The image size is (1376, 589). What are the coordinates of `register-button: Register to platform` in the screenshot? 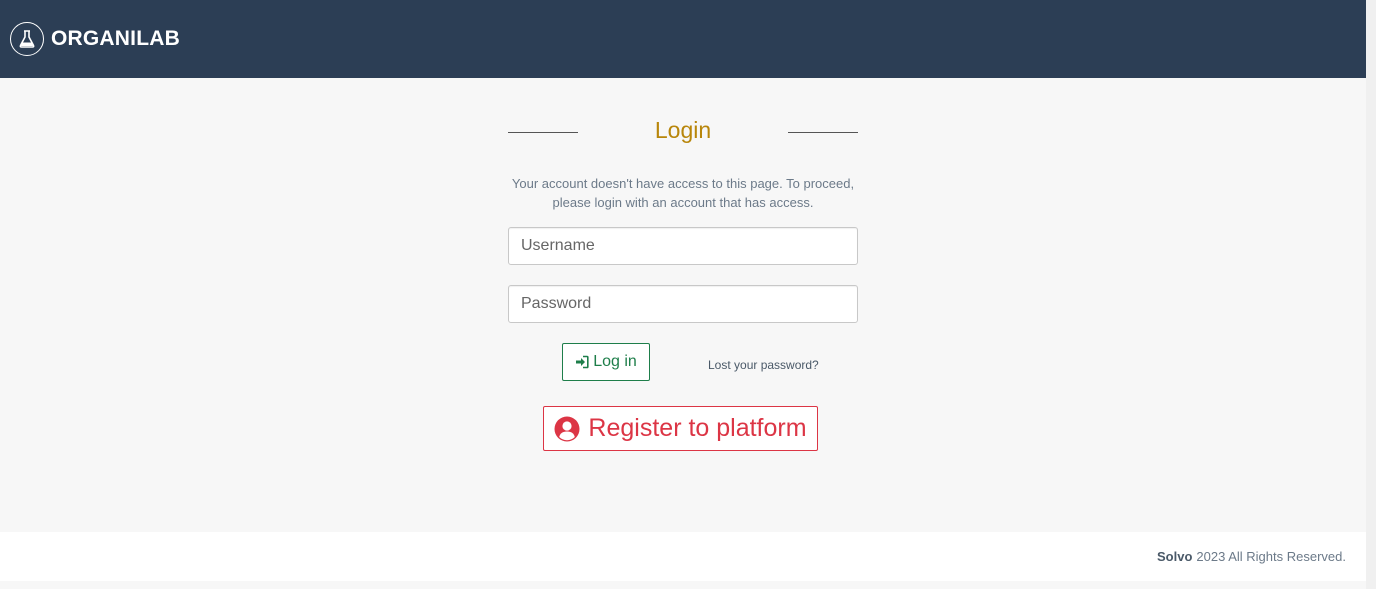 It's located at (680, 428).